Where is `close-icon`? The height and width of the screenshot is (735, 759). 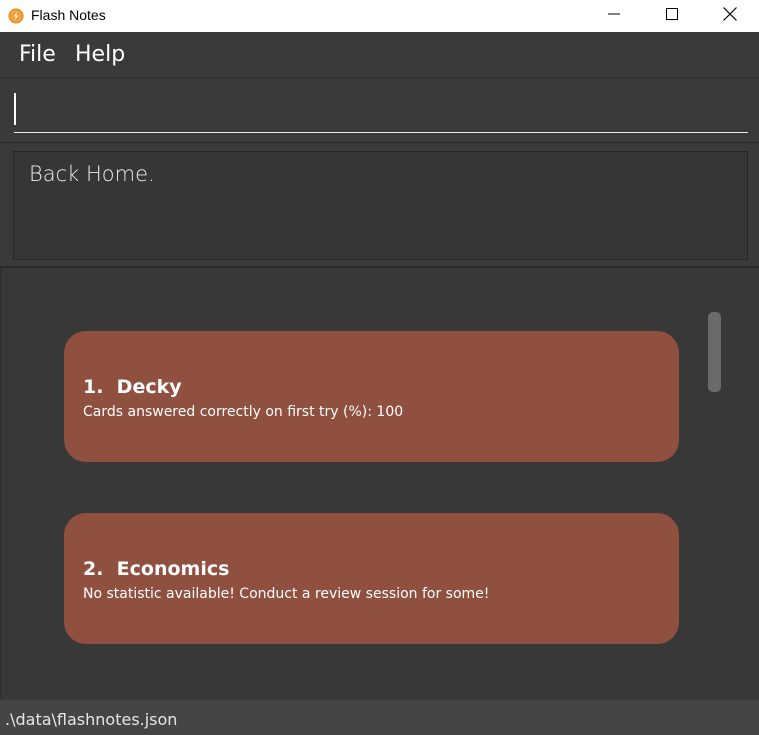
close-icon is located at coordinates (730, 16).